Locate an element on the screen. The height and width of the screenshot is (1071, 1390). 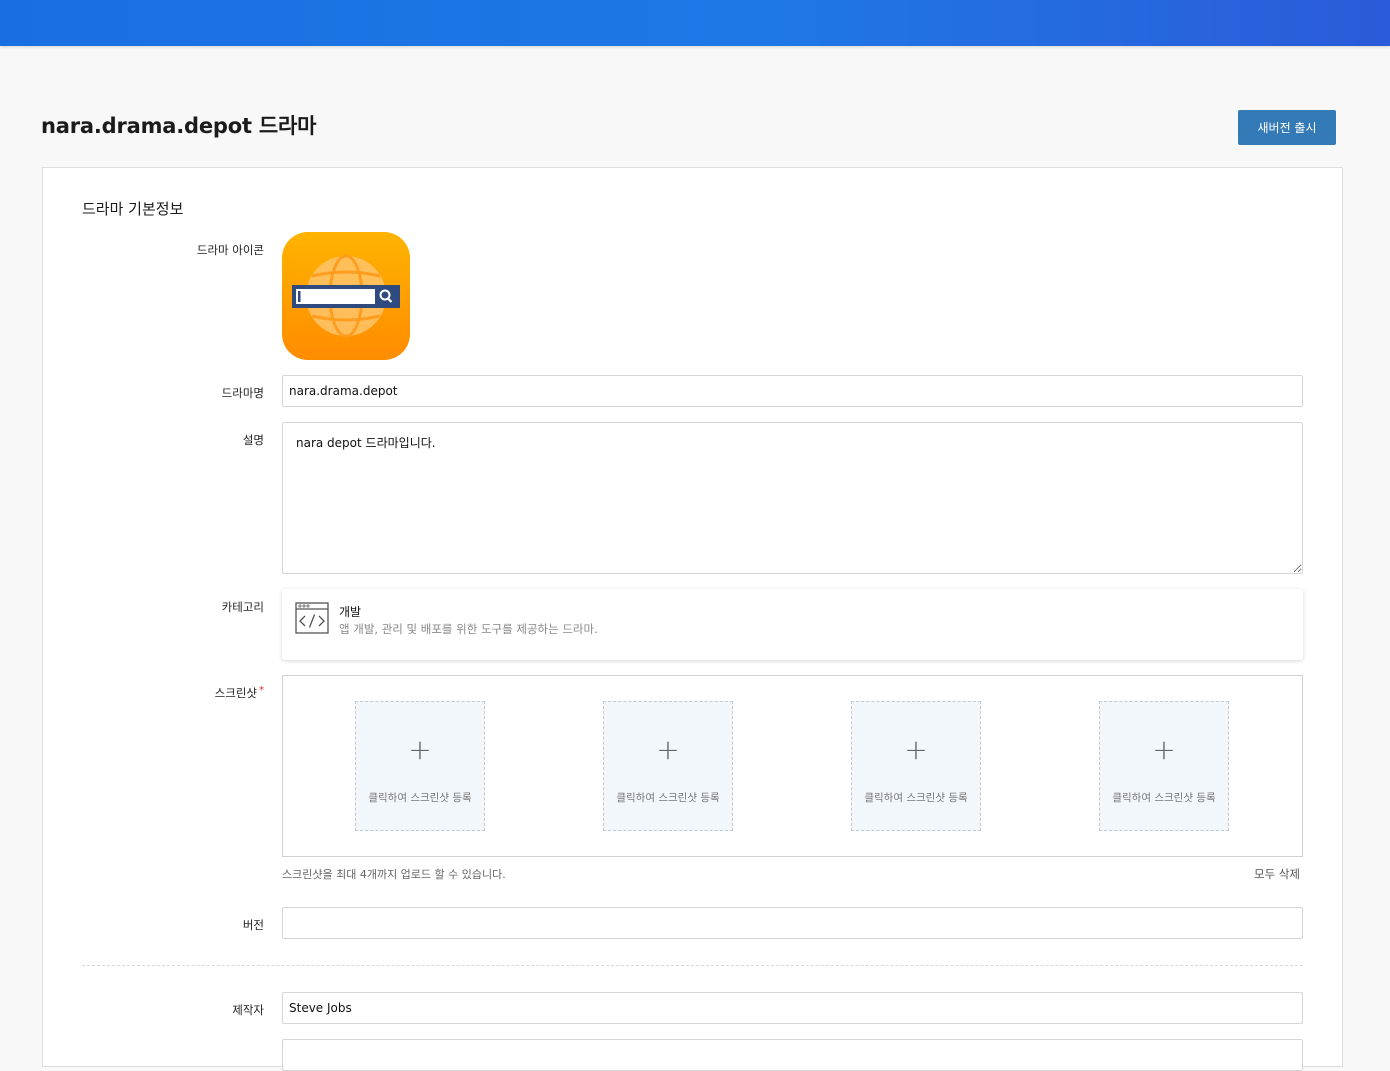
release-new-version-button: 새버전 출시 is located at coordinates (1287, 127).